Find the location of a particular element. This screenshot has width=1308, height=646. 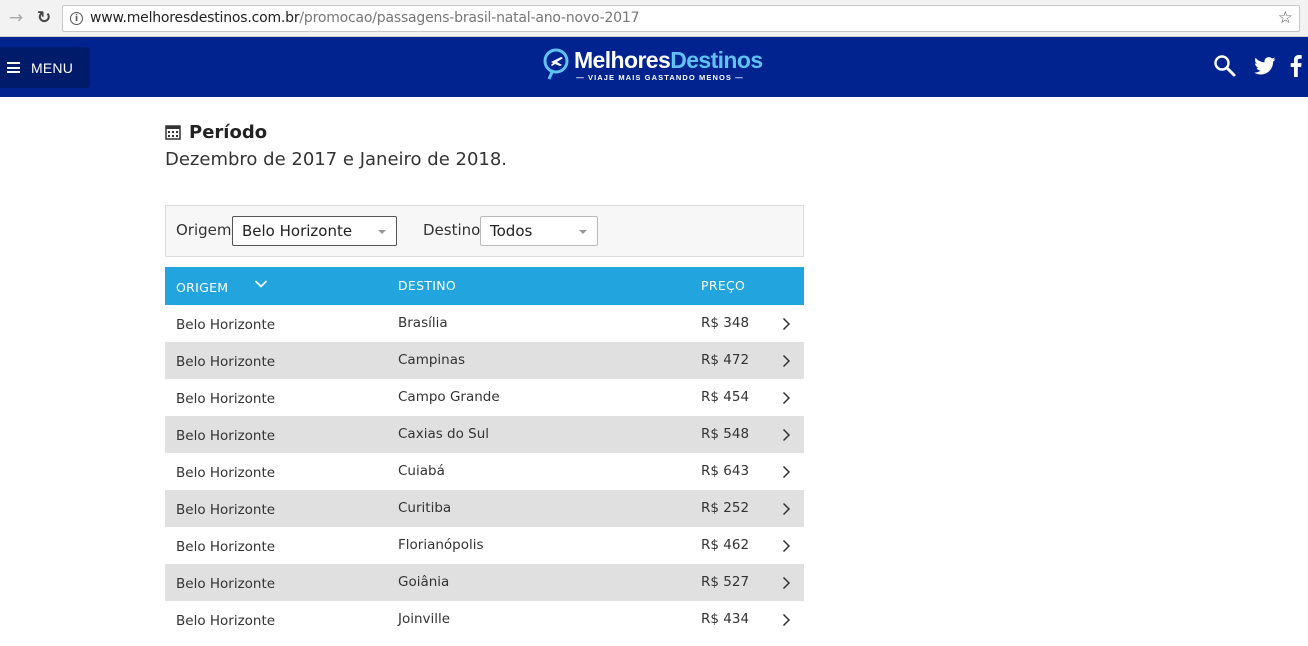

cell-preco: R$ 434 is located at coordinates (725, 619).